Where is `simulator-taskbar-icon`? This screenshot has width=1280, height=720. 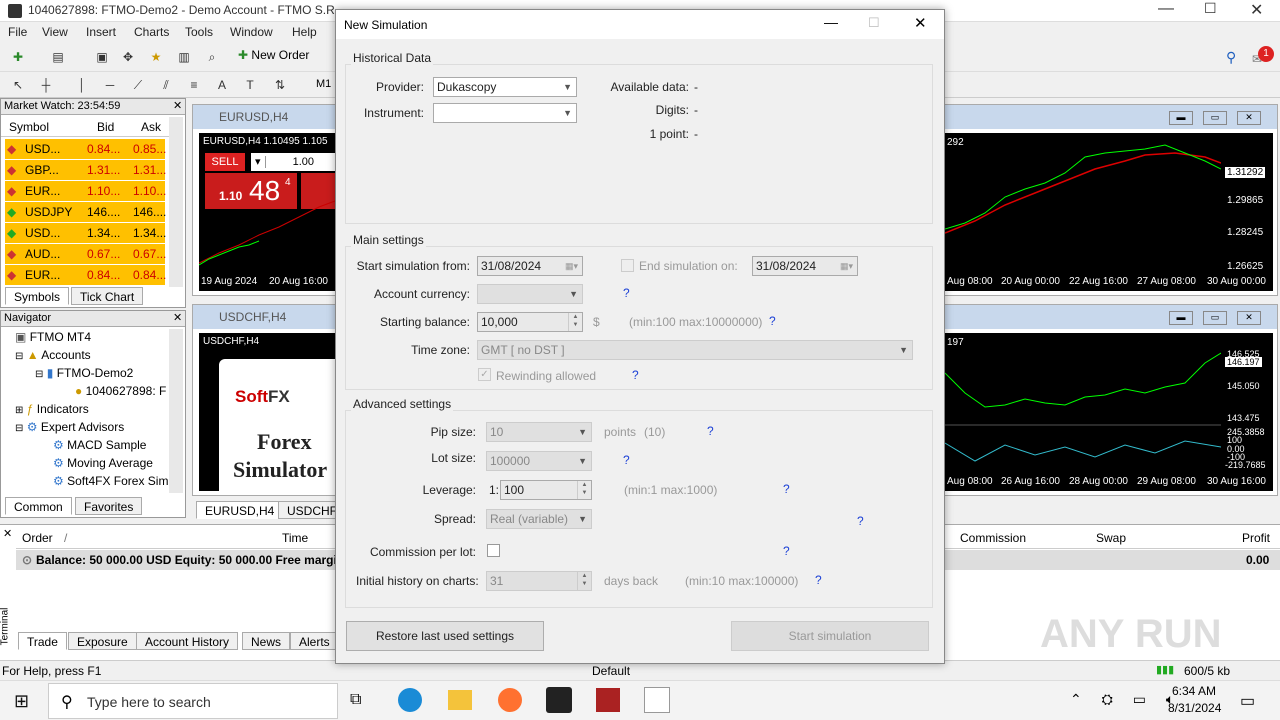
simulator-taskbar-icon is located at coordinates (657, 700).